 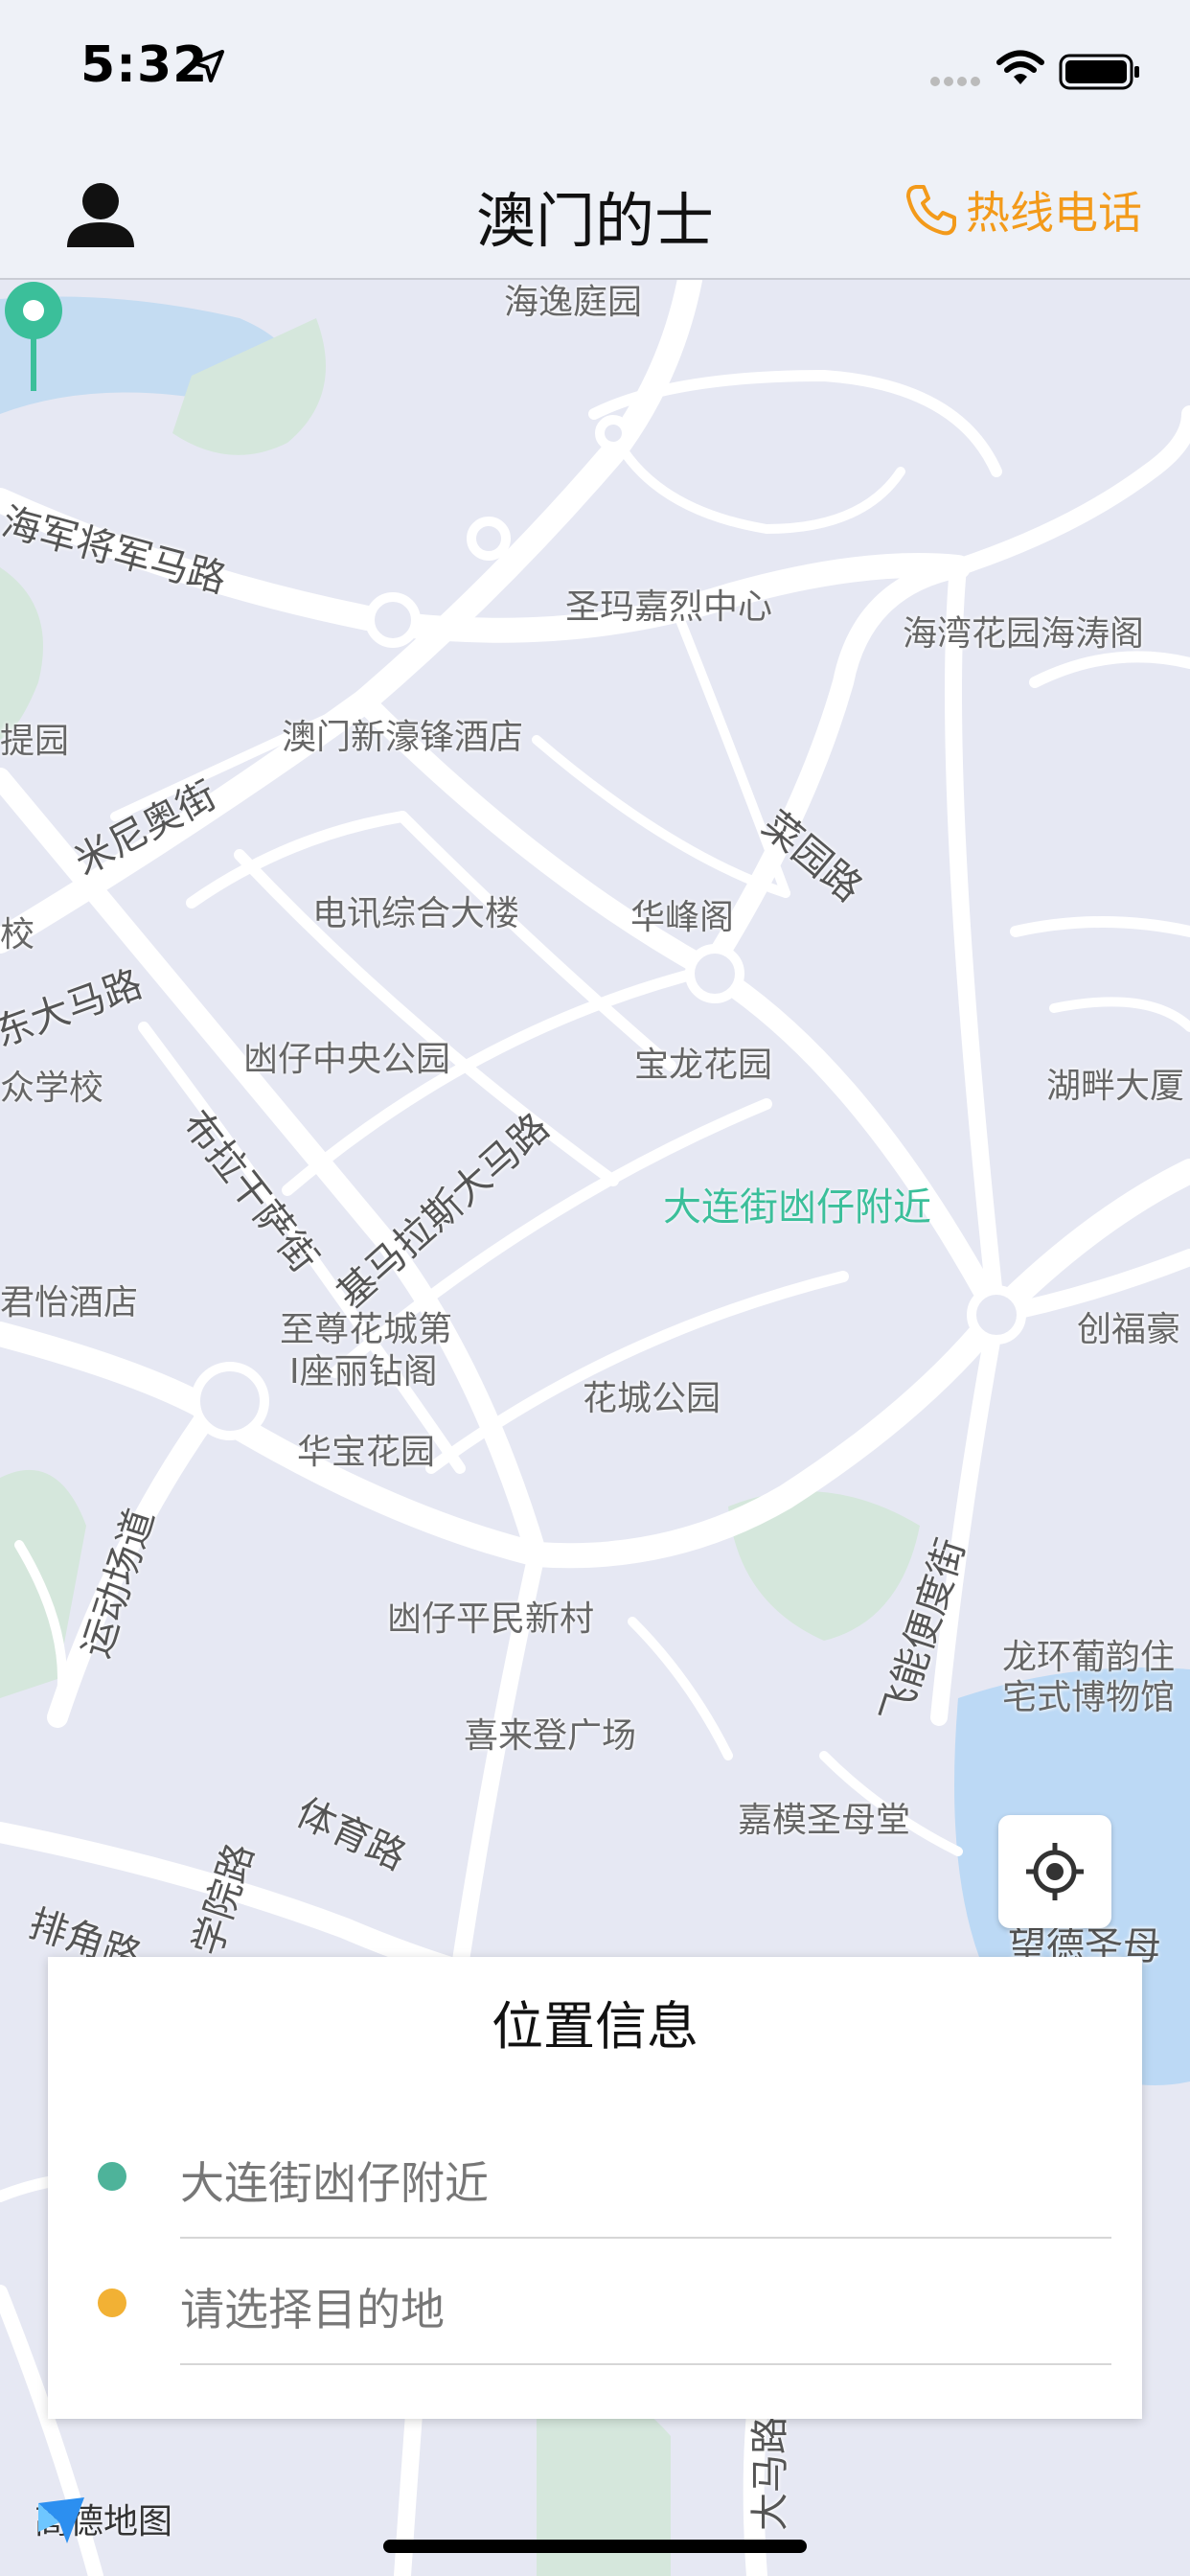 What do you see at coordinates (931, 210) in the screenshot?
I see `phone-icon` at bounding box center [931, 210].